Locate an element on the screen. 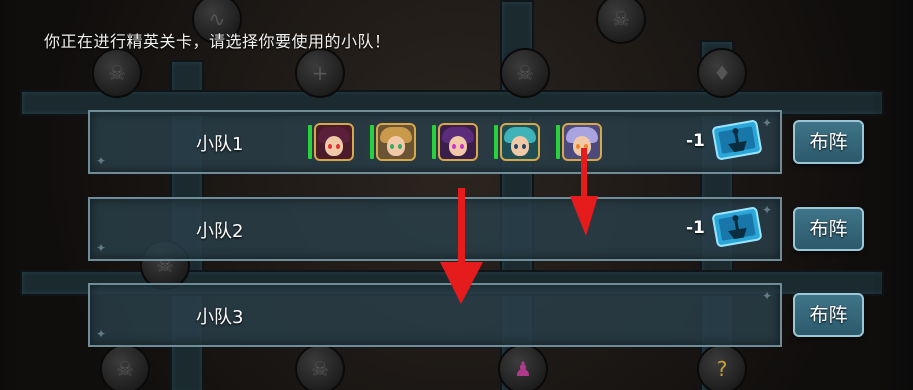 The height and width of the screenshot is (390, 913). team-row-2: 小队2 -1 is located at coordinates (435, 229).